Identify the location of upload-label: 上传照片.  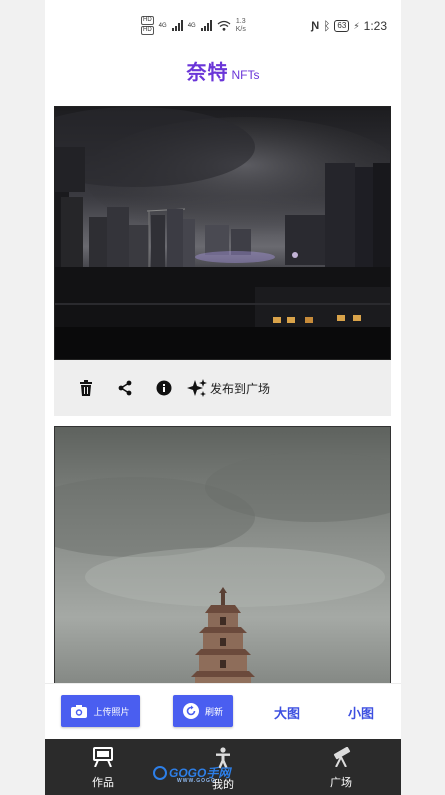
(111, 711).